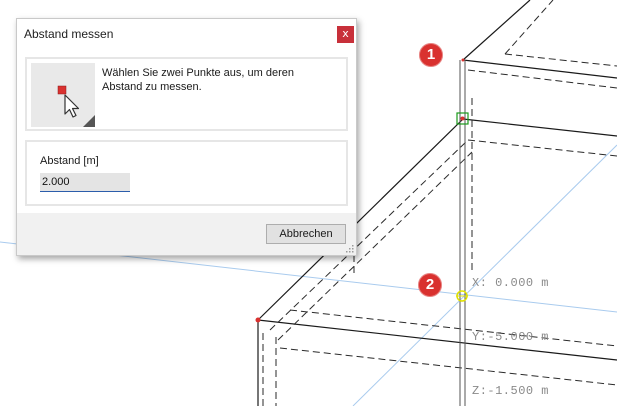  What do you see at coordinates (306, 234) in the screenshot?
I see `cancel-button: Abbrechen` at bounding box center [306, 234].